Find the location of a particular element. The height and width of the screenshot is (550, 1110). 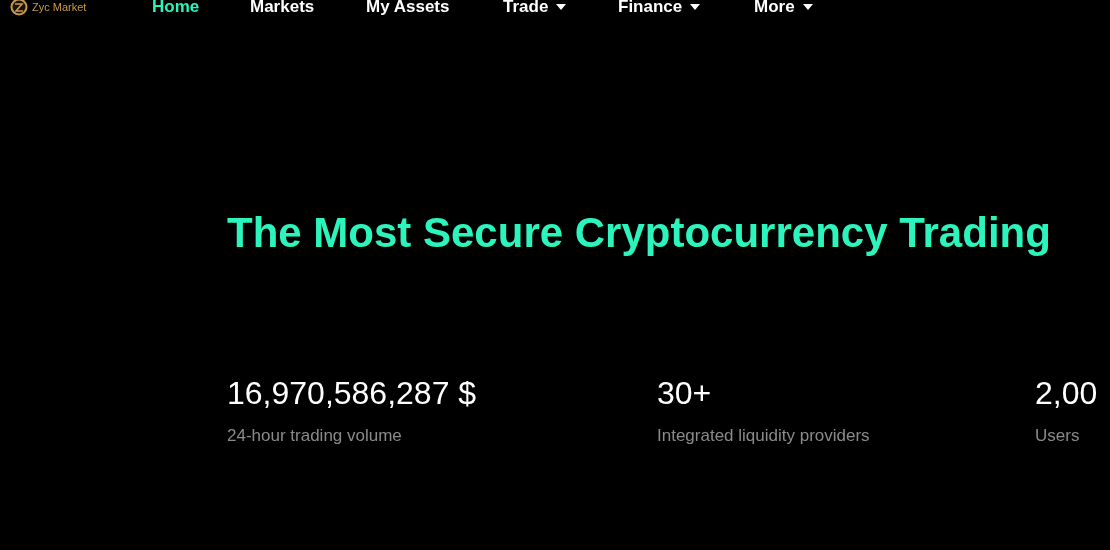

hero-heading: The Most Secure Cryptocurrency Trading is located at coordinates (639, 233).